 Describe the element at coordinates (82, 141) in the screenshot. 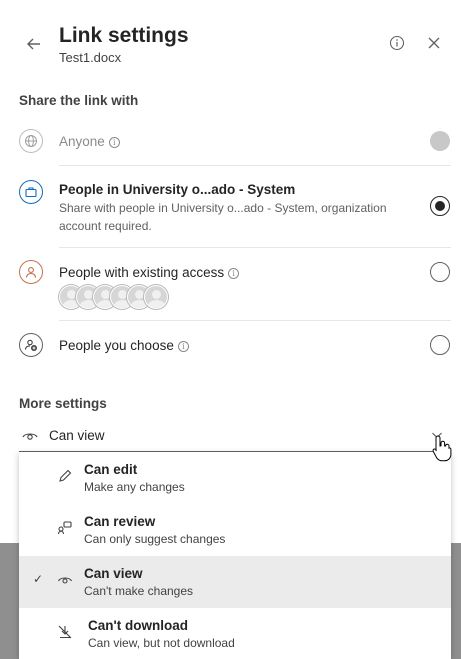

I see `share-option-label: Anyone` at that location.